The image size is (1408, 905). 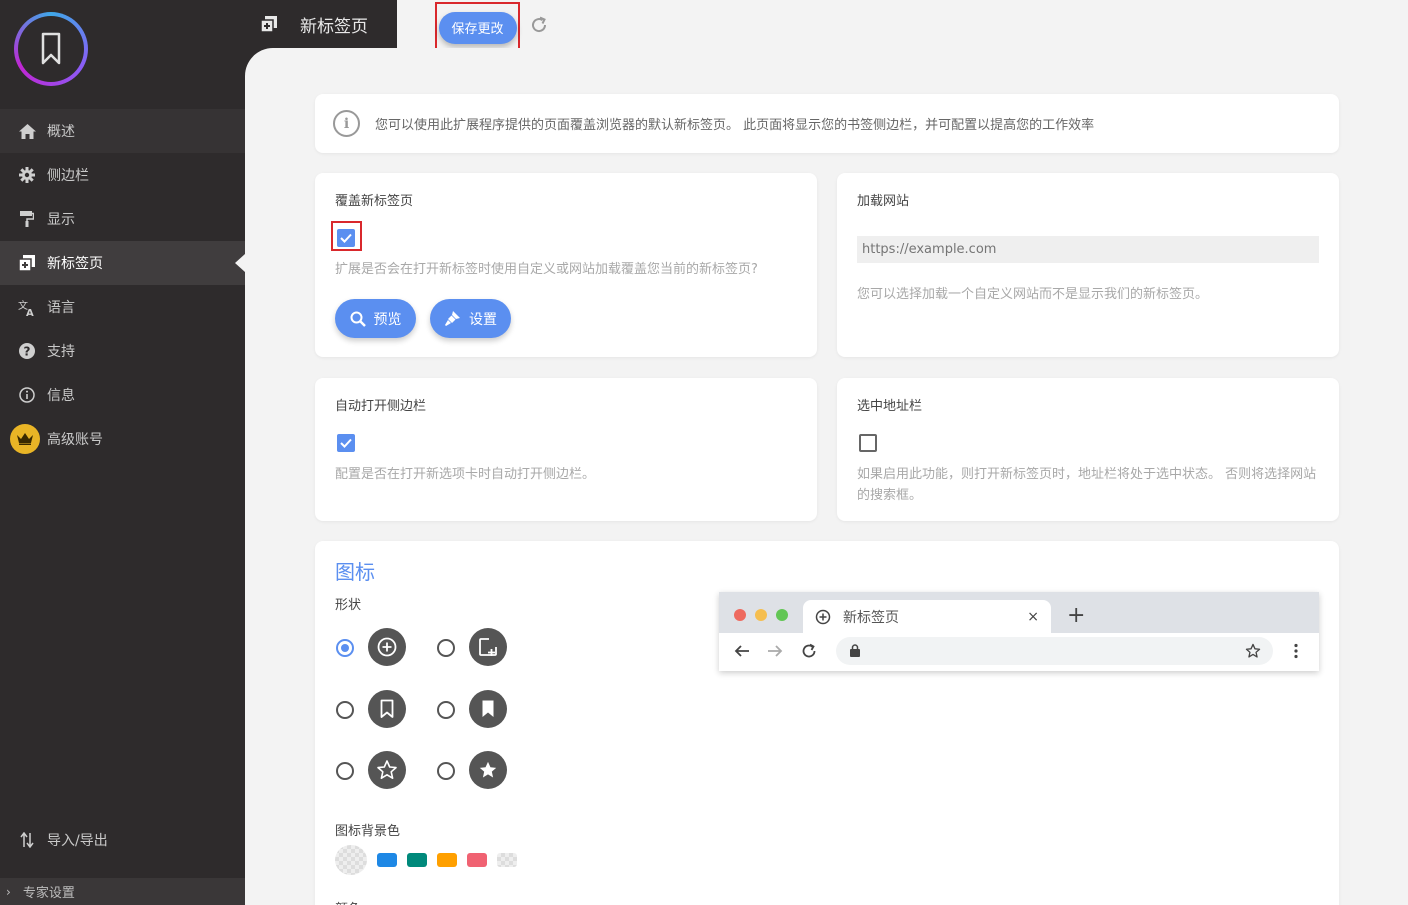 What do you see at coordinates (761, 615) in the screenshot?
I see `window-minimize-dot` at bounding box center [761, 615].